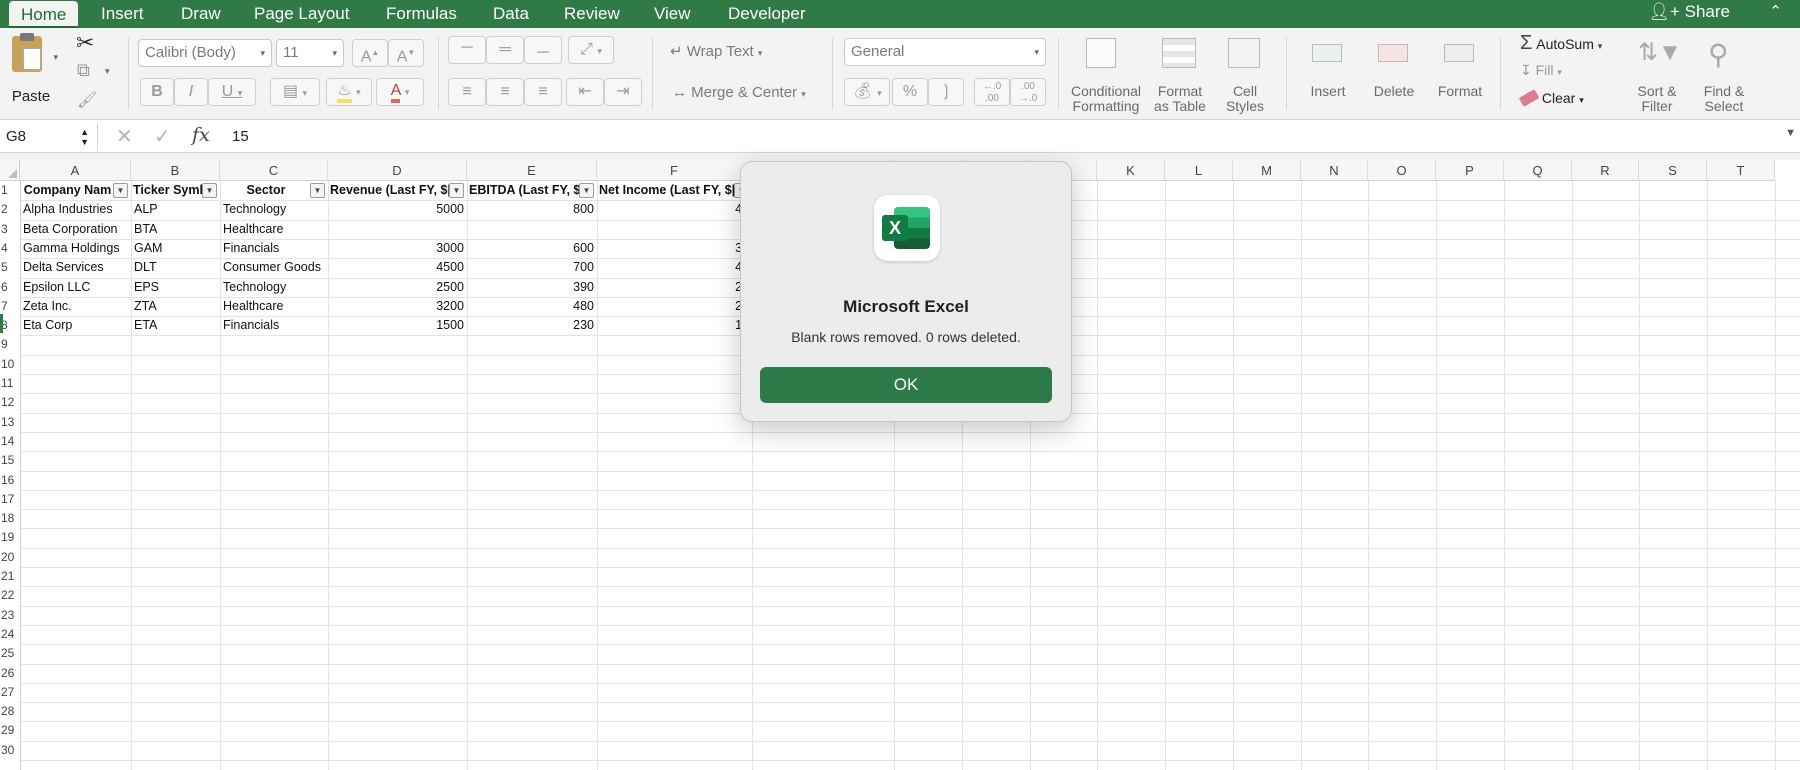 The height and width of the screenshot is (770, 1800). Describe the element at coordinates (532, 209) in the screenshot. I see `table-cell: 800` at that location.